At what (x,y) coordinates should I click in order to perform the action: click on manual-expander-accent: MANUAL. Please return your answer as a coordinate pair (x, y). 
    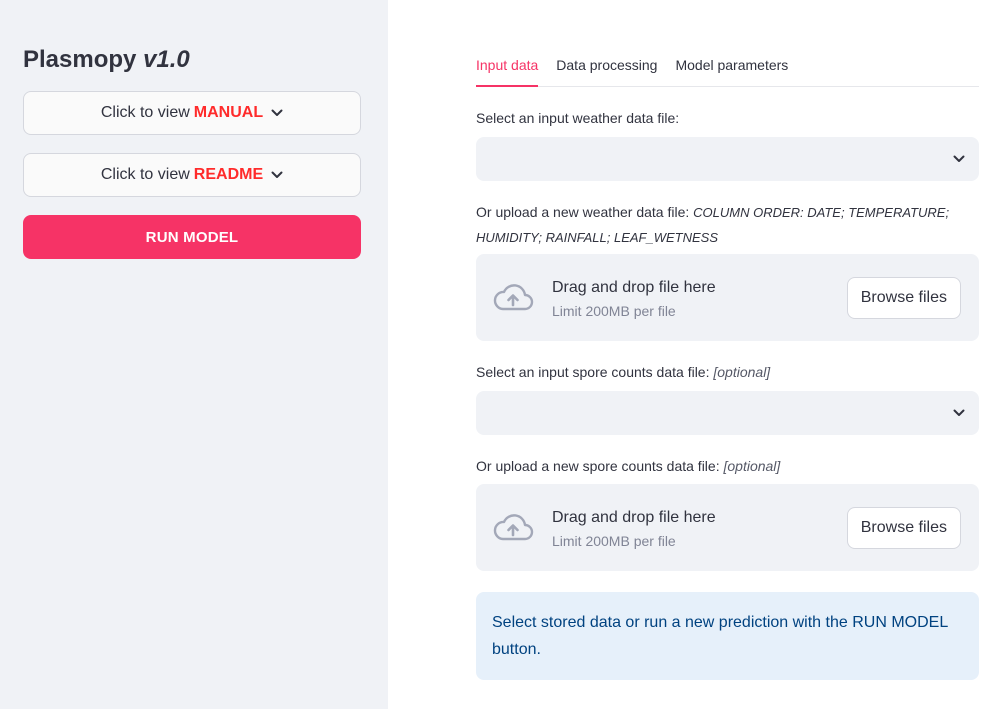
    Looking at the image, I should click on (228, 112).